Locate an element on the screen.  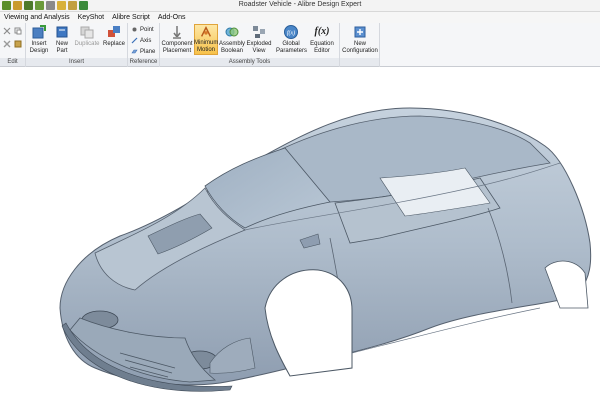
replace-icon is located at coordinates (114, 31).